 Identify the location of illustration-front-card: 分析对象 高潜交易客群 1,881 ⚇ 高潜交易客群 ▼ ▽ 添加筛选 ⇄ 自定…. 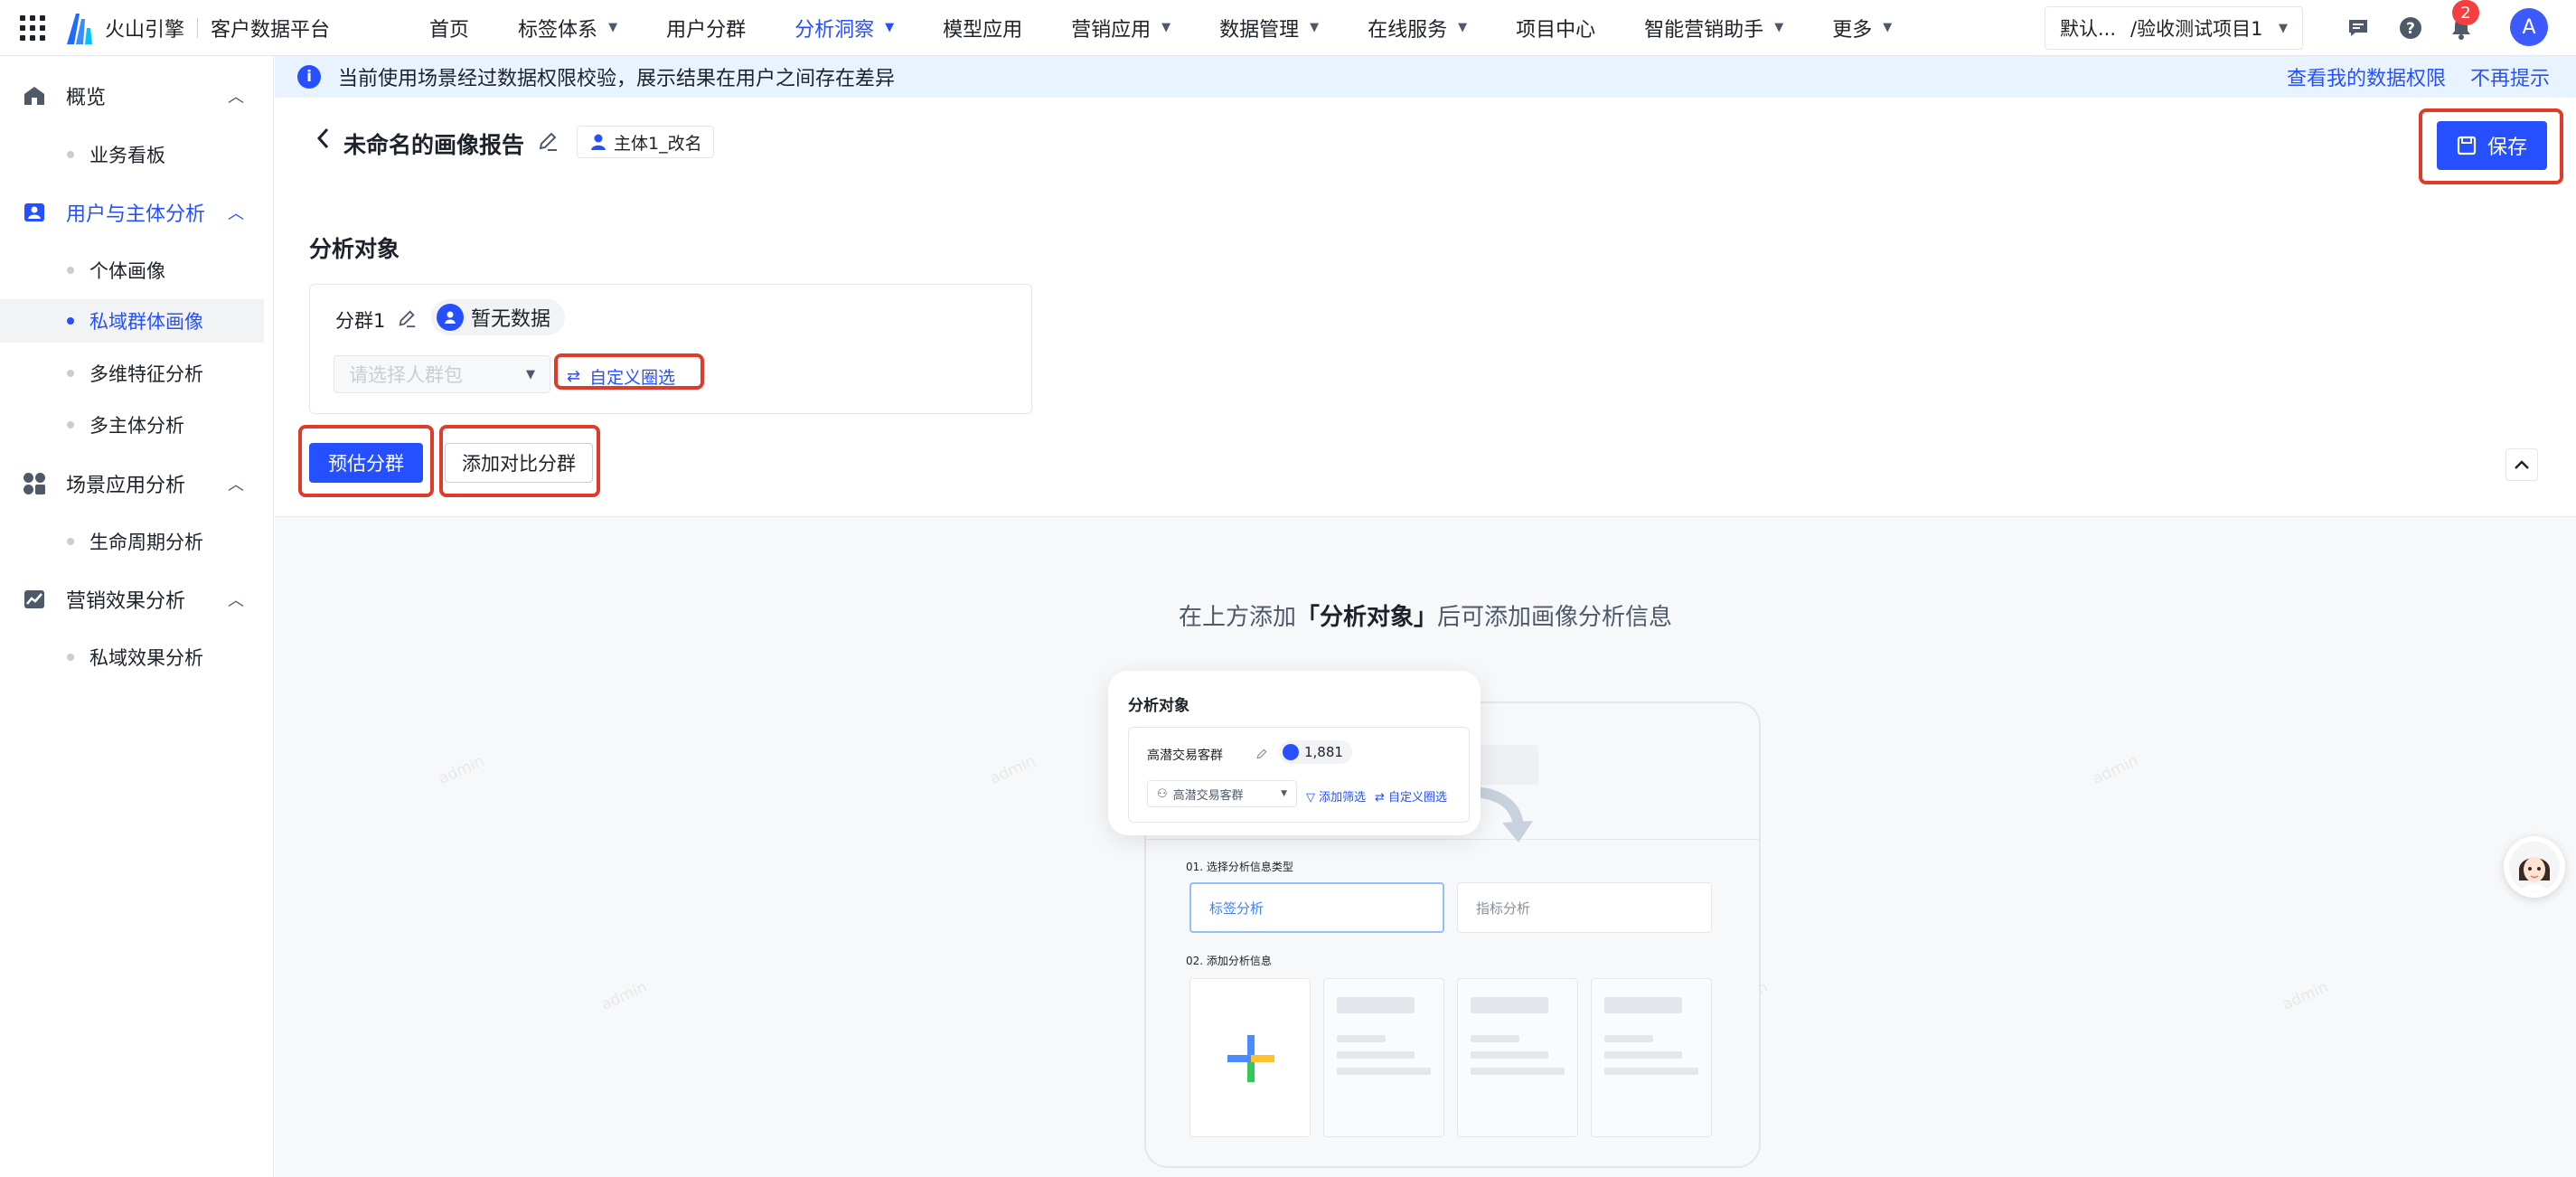
(1294, 753).